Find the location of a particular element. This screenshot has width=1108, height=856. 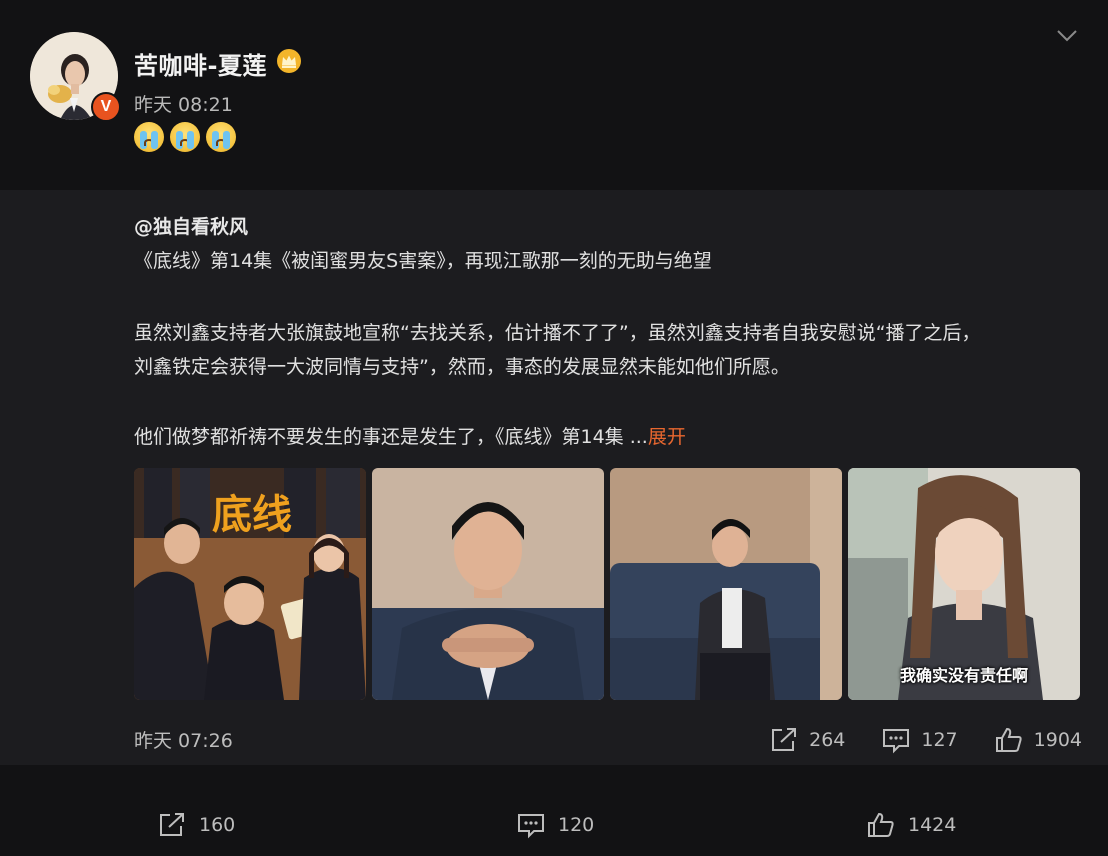

repost-author: @独自看秋风 is located at coordinates (191, 225).